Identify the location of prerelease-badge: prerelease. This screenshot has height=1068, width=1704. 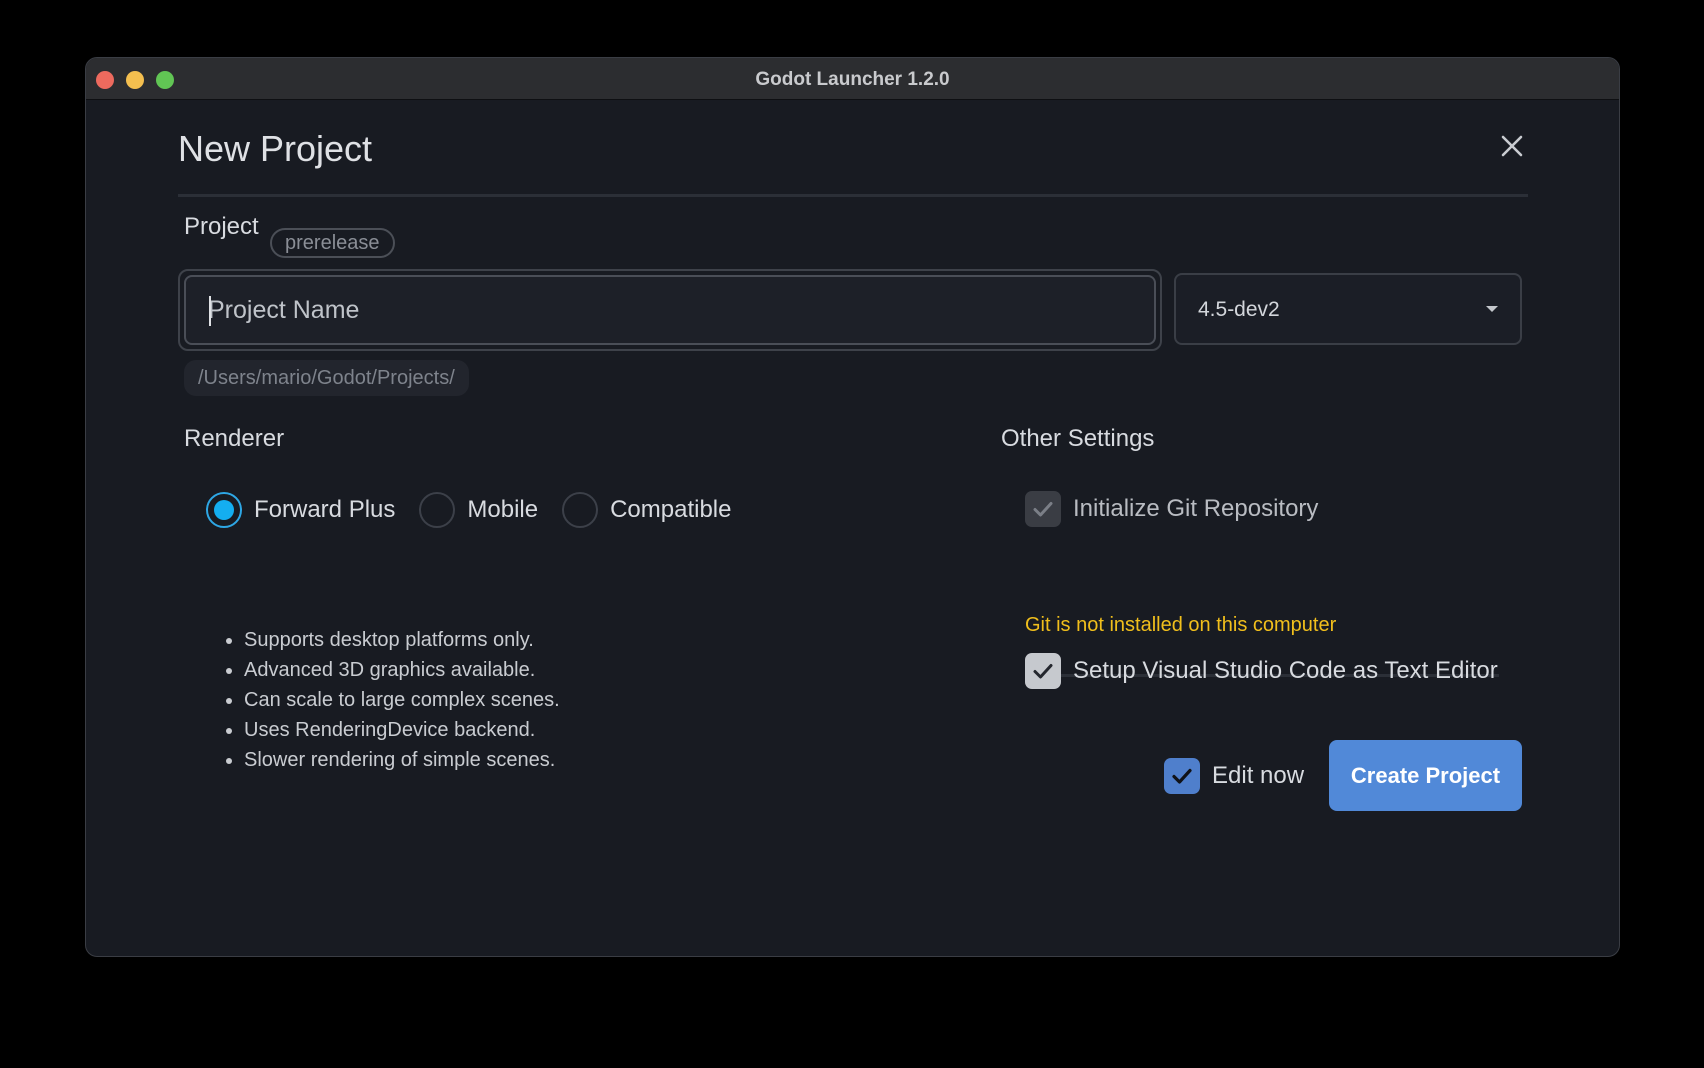
(332, 243).